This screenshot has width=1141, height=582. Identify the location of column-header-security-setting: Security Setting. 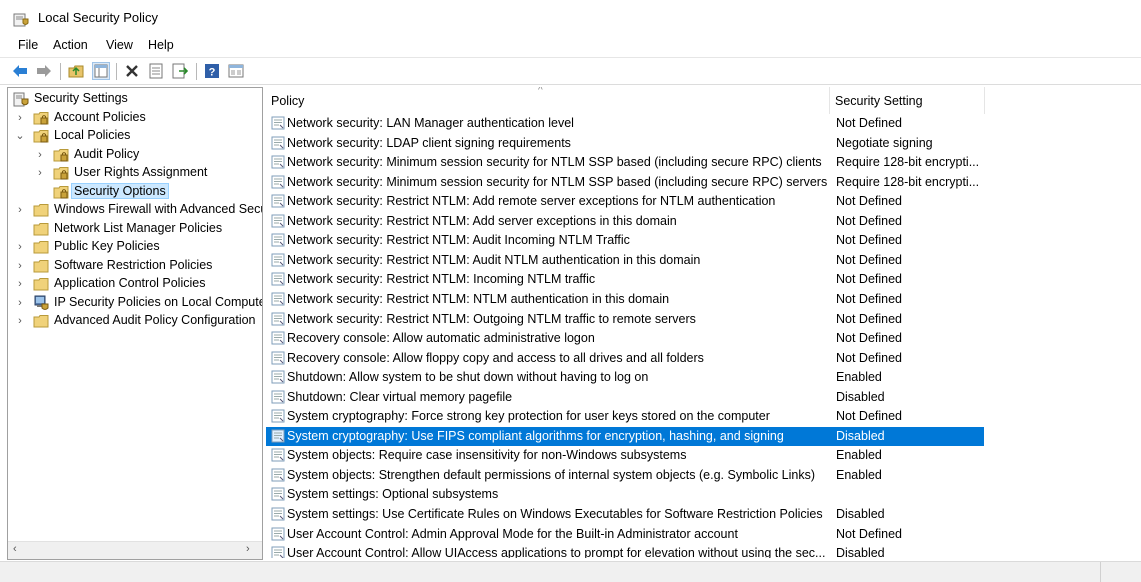
(907, 100).